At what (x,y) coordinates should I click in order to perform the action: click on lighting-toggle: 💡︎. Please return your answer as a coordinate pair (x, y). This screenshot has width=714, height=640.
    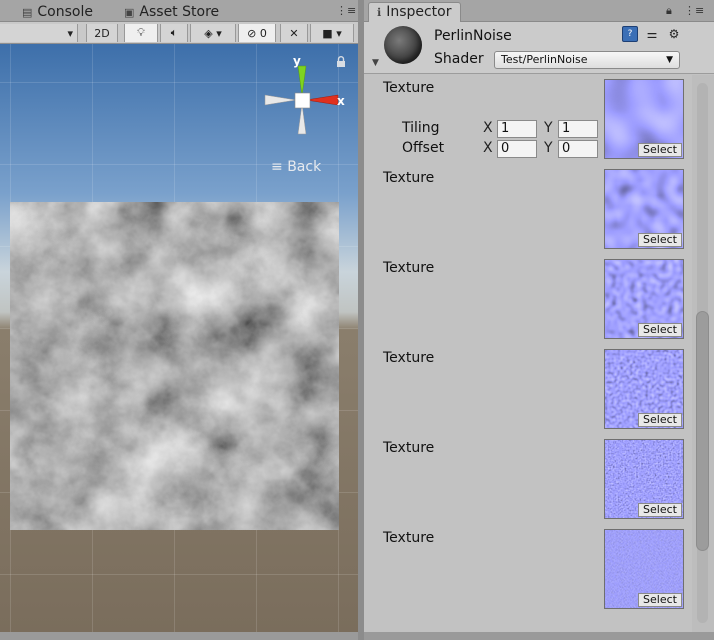
    Looking at the image, I should click on (141, 33).